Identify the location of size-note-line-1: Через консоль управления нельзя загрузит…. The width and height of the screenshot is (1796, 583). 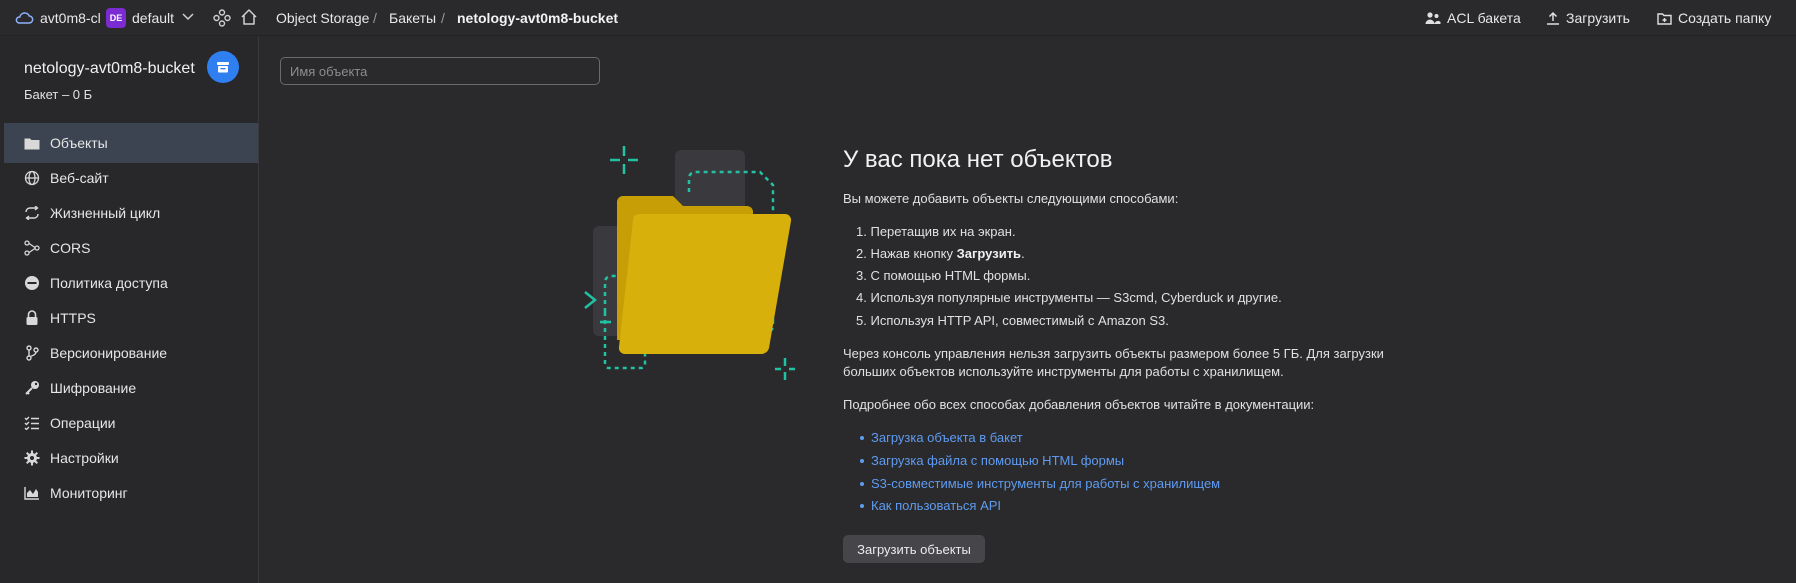
(1113, 353).